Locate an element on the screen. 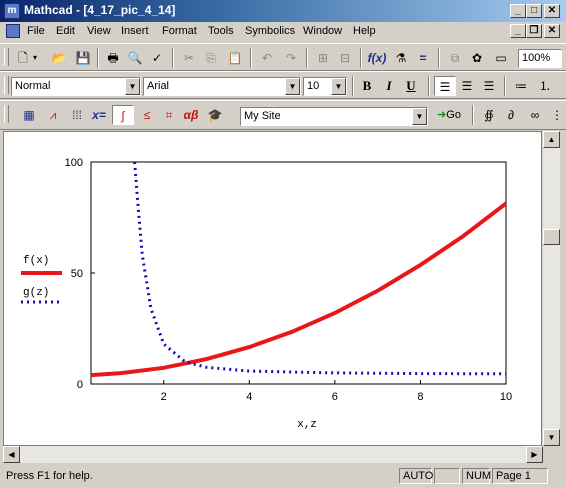  calculus-toolbar-icon: ∫ is located at coordinates (123, 115).